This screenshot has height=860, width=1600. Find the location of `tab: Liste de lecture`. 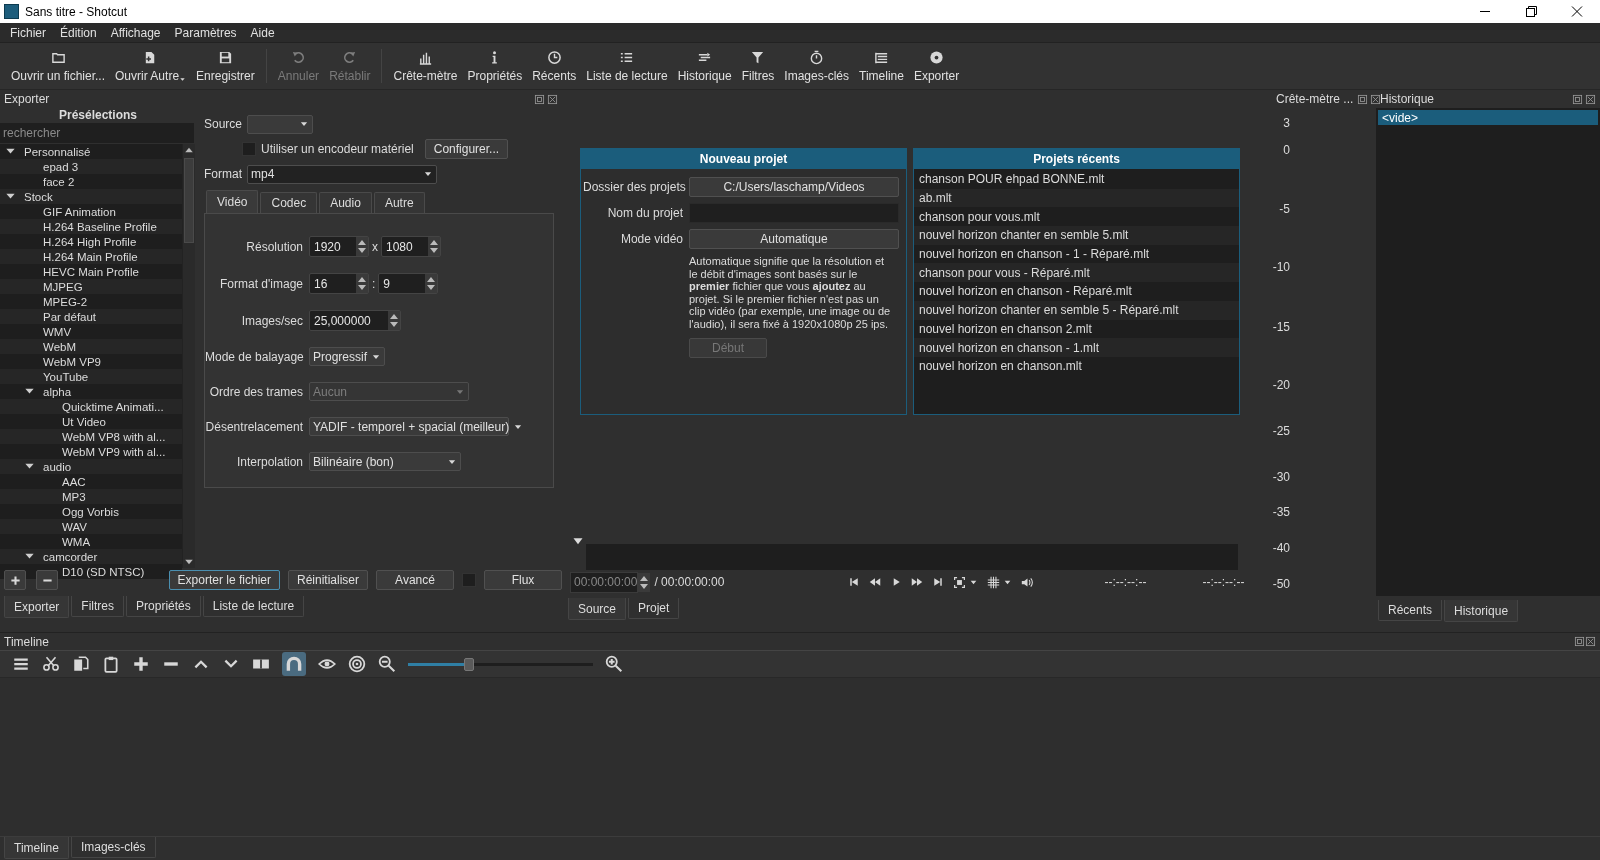

tab: Liste de lecture is located at coordinates (253, 606).